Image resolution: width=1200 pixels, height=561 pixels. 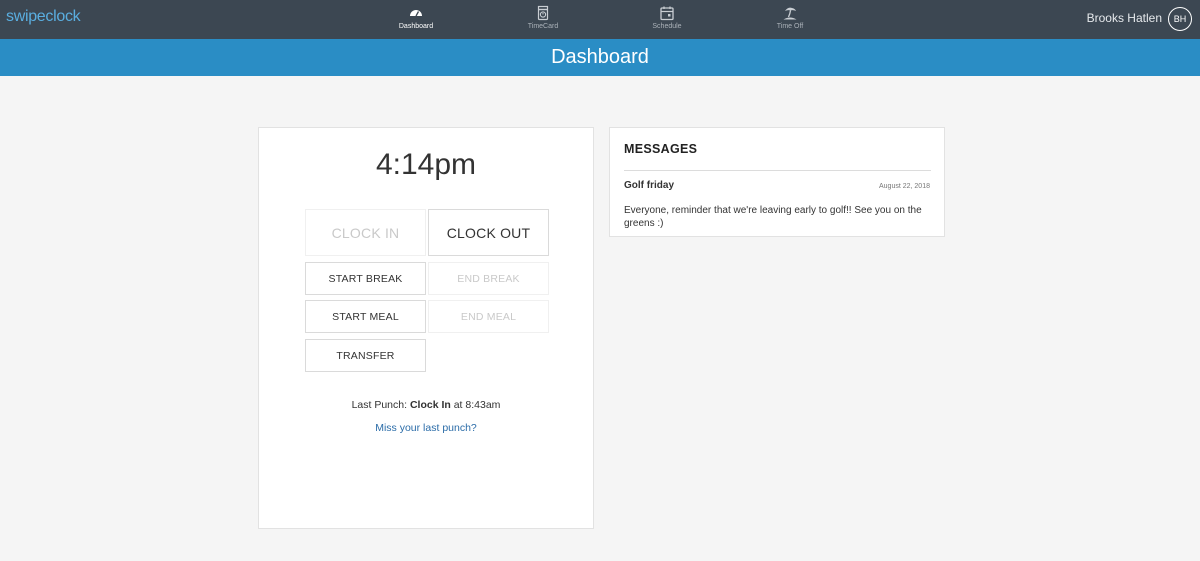 I want to click on message-date: August 22, 2018, so click(x=904, y=186).